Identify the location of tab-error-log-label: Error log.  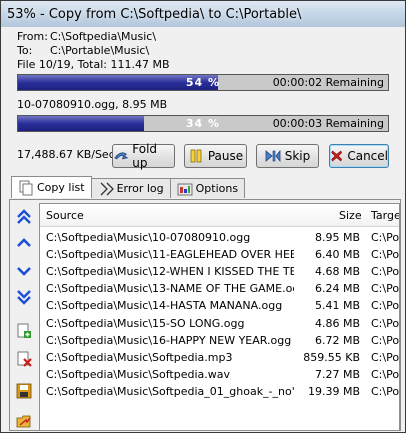
(140, 188).